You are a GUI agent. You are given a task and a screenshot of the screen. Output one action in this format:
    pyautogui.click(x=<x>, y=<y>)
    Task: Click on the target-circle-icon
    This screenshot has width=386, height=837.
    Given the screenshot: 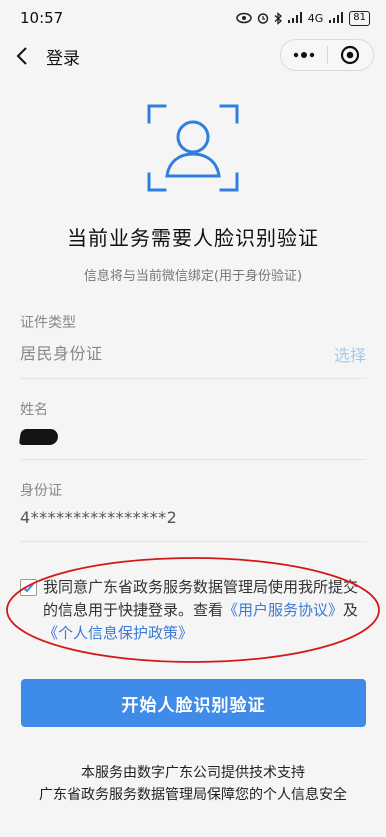 What is the action you would take?
    pyautogui.click(x=350, y=55)
    